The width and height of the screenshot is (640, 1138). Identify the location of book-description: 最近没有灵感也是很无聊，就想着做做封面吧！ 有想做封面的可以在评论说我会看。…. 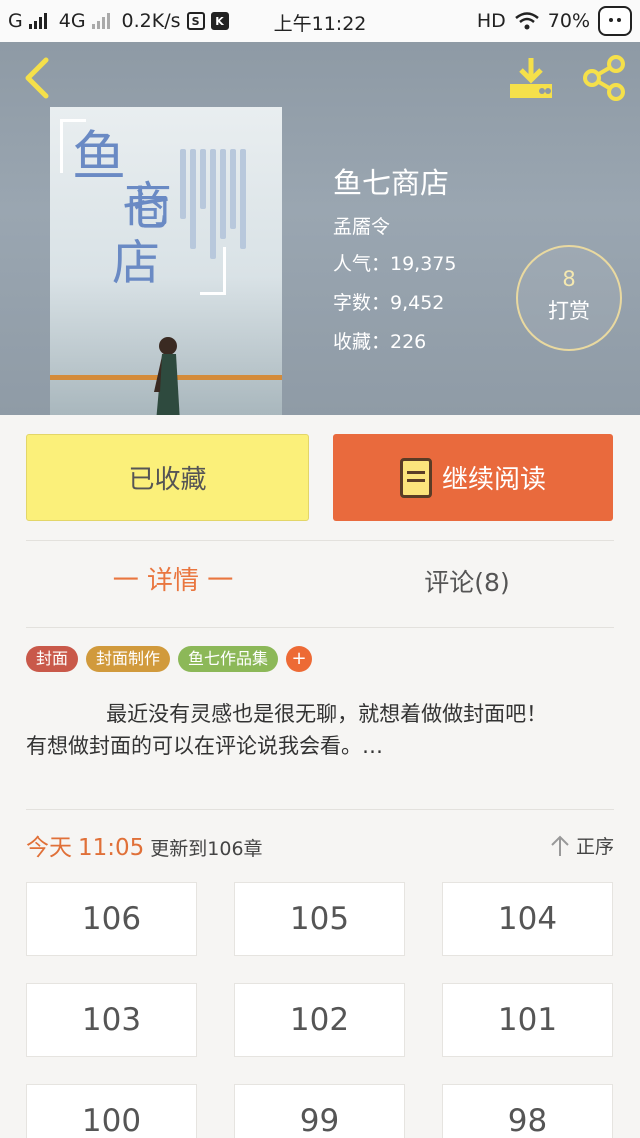
(320, 730).